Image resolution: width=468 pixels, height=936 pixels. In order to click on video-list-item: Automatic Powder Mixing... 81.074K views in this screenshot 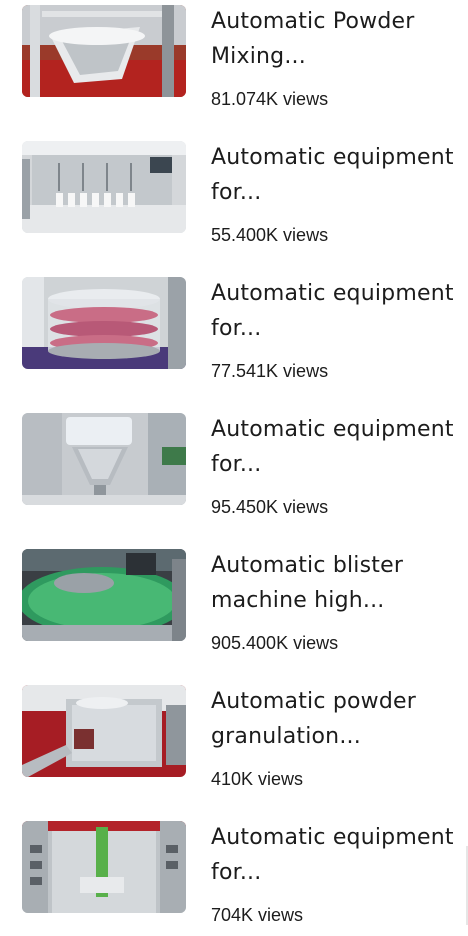, I will do `click(234, 60)`.